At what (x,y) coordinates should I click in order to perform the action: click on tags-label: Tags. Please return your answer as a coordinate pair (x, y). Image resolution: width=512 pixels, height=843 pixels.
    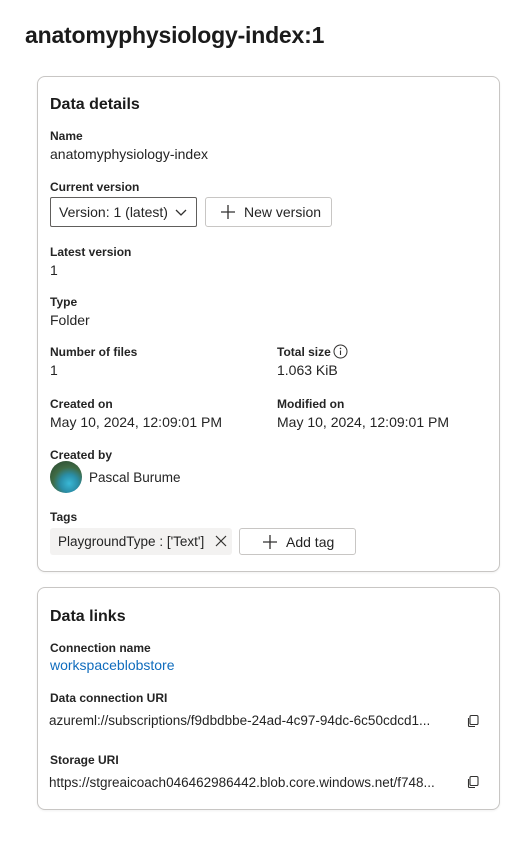
    Looking at the image, I should click on (64, 517).